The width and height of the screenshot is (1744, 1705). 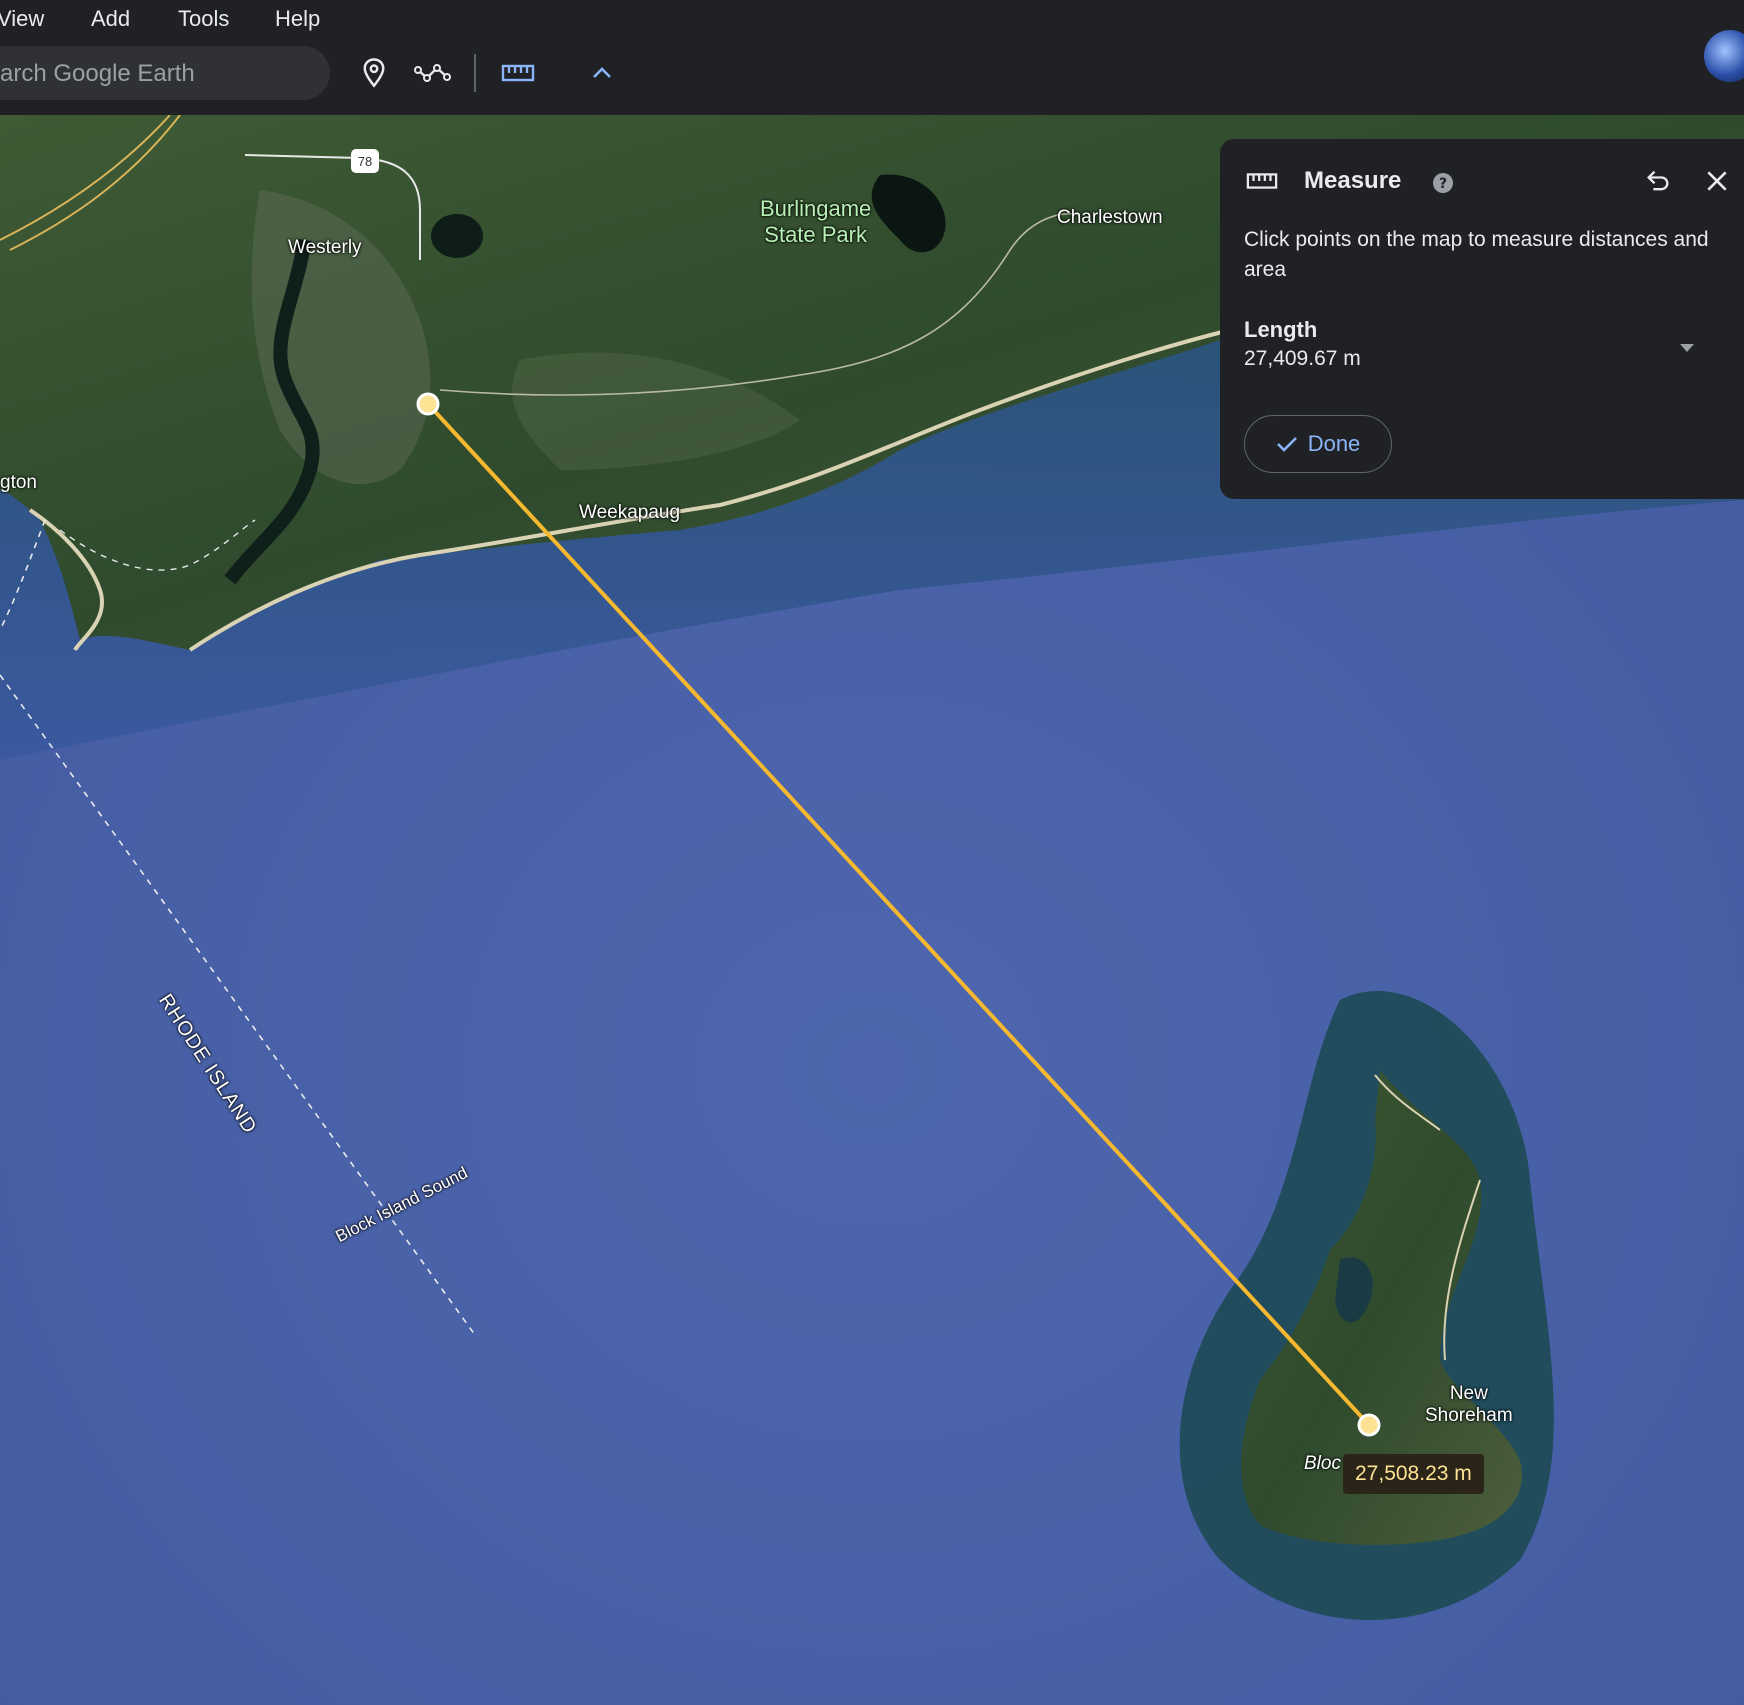 I want to click on measure-title: Measure, so click(x=1353, y=180).